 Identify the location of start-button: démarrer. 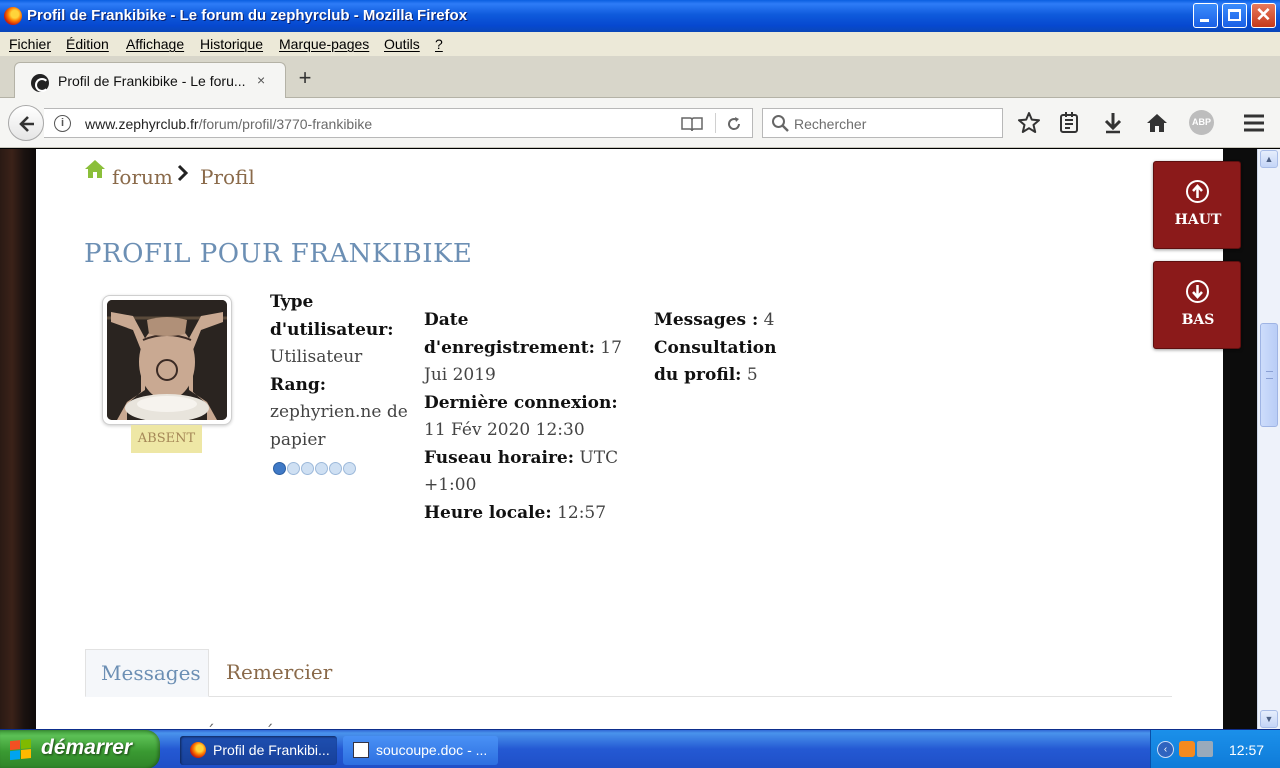
(80, 749).